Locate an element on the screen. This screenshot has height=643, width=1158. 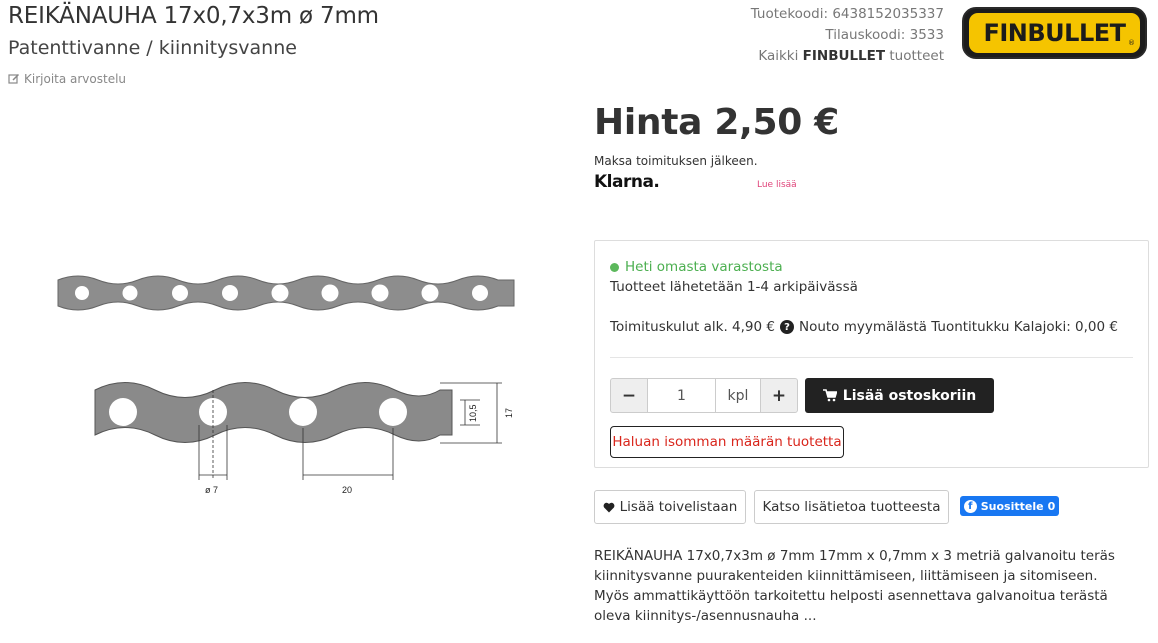
more-info-button: Katso lisätietoa tuotteesta is located at coordinates (851, 507).